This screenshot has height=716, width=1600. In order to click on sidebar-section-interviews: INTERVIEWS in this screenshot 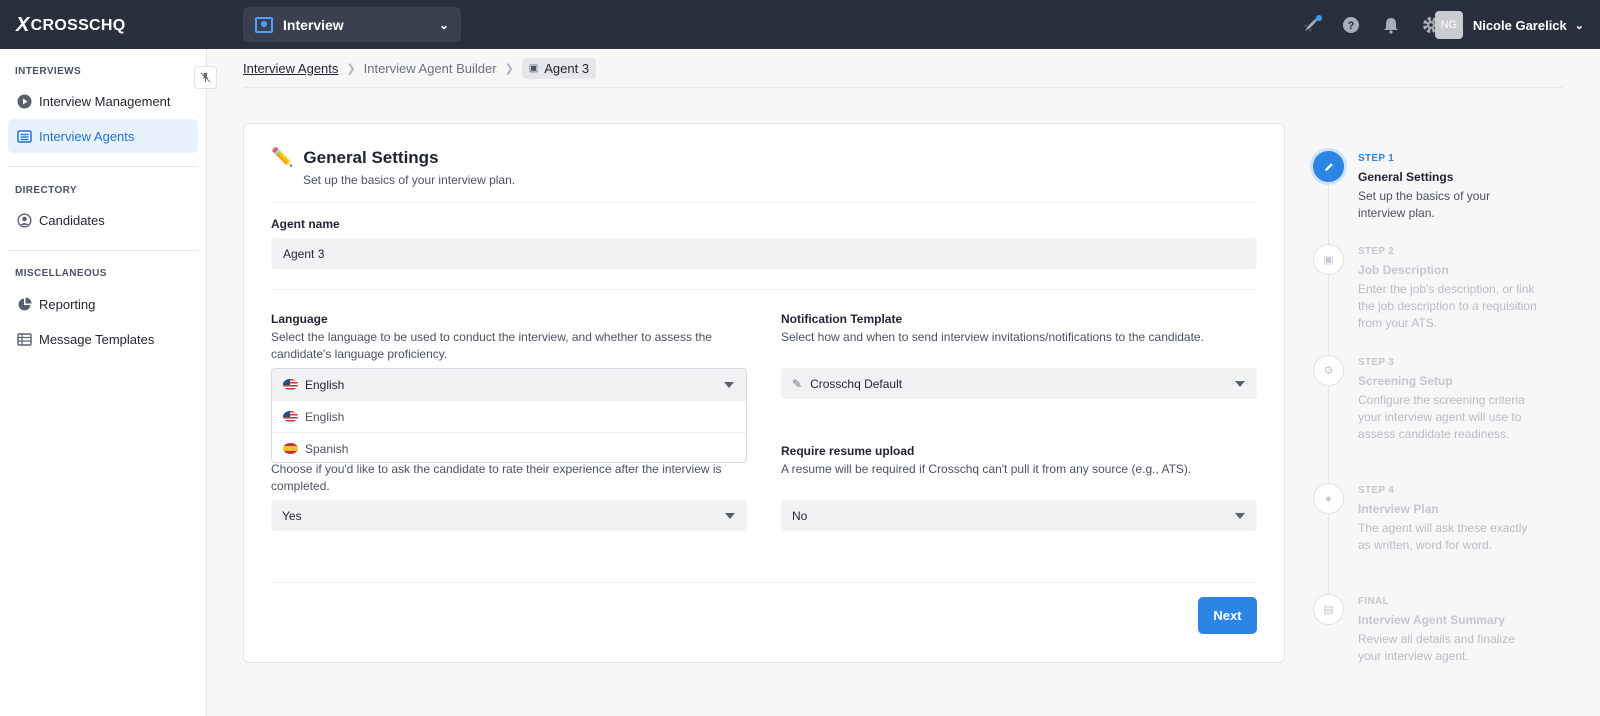, I will do `click(48, 71)`.